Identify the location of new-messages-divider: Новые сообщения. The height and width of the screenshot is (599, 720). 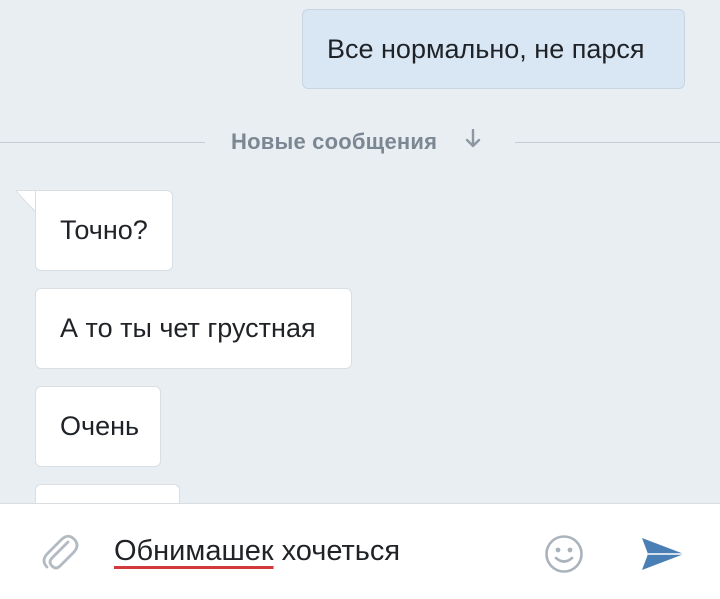
(360, 142).